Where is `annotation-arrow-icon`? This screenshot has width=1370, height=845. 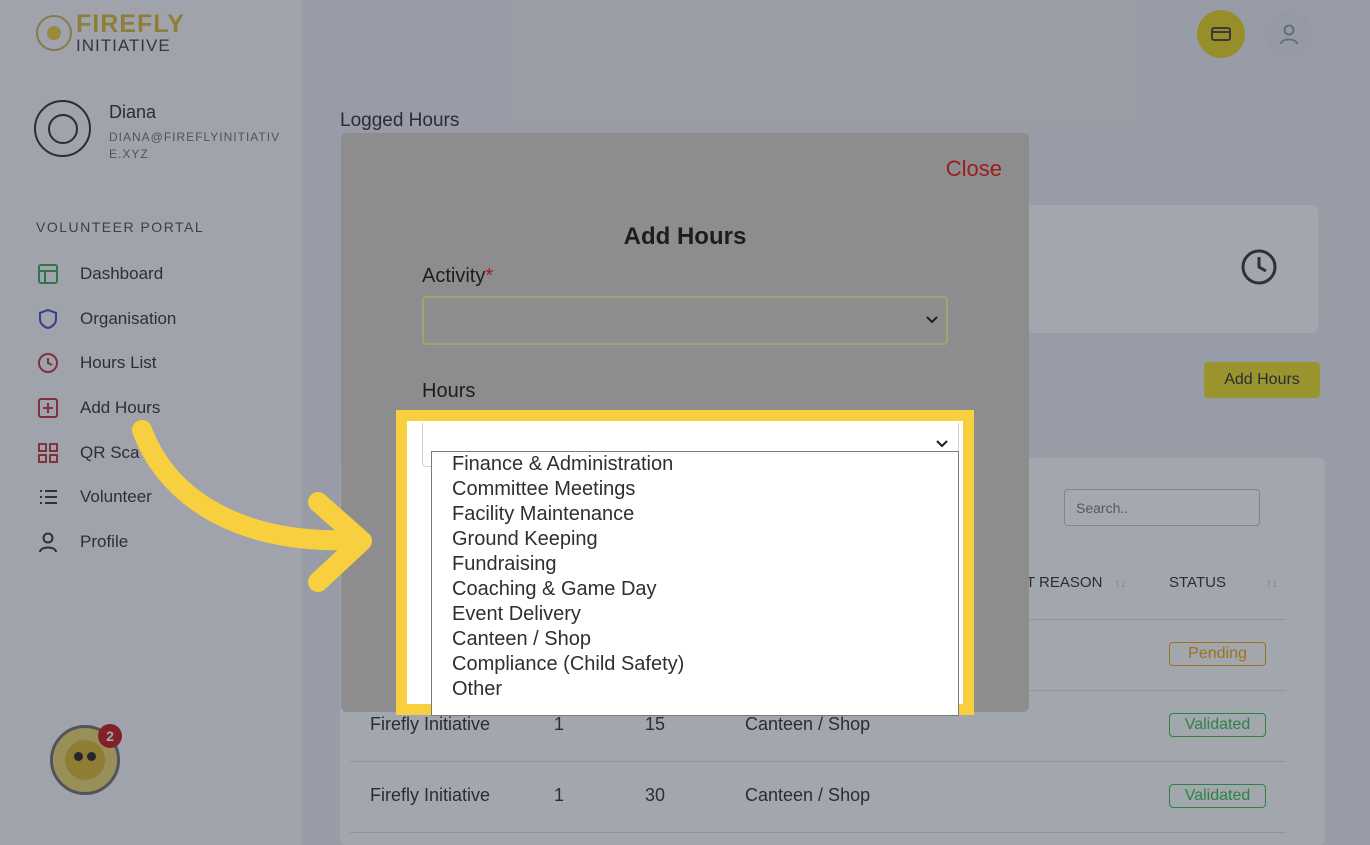 annotation-arrow-icon is located at coordinates (252, 506).